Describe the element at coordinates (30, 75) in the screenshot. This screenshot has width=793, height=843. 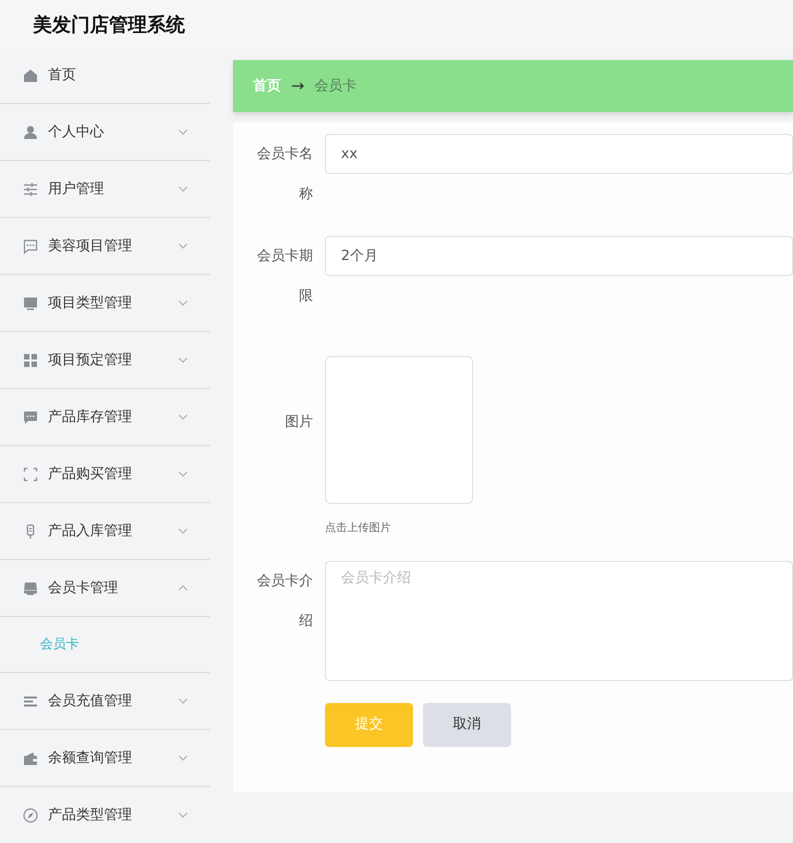
I see `home-icon` at that location.